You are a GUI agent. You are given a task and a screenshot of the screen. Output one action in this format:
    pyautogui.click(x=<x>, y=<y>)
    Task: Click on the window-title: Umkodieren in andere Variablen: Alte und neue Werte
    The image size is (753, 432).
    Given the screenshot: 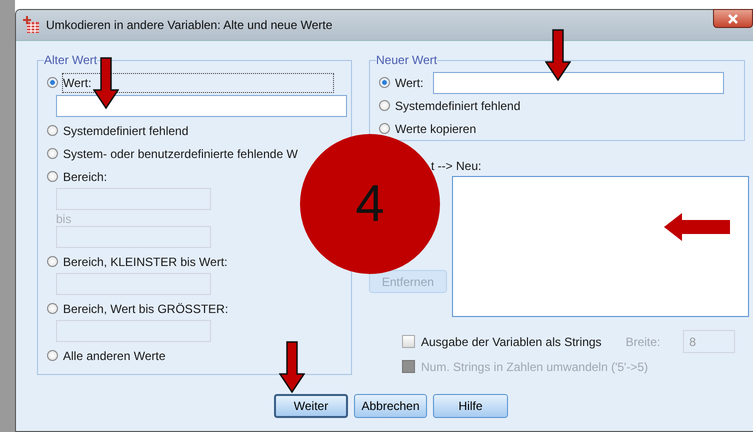 What is the action you would take?
    pyautogui.click(x=189, y=25)
    